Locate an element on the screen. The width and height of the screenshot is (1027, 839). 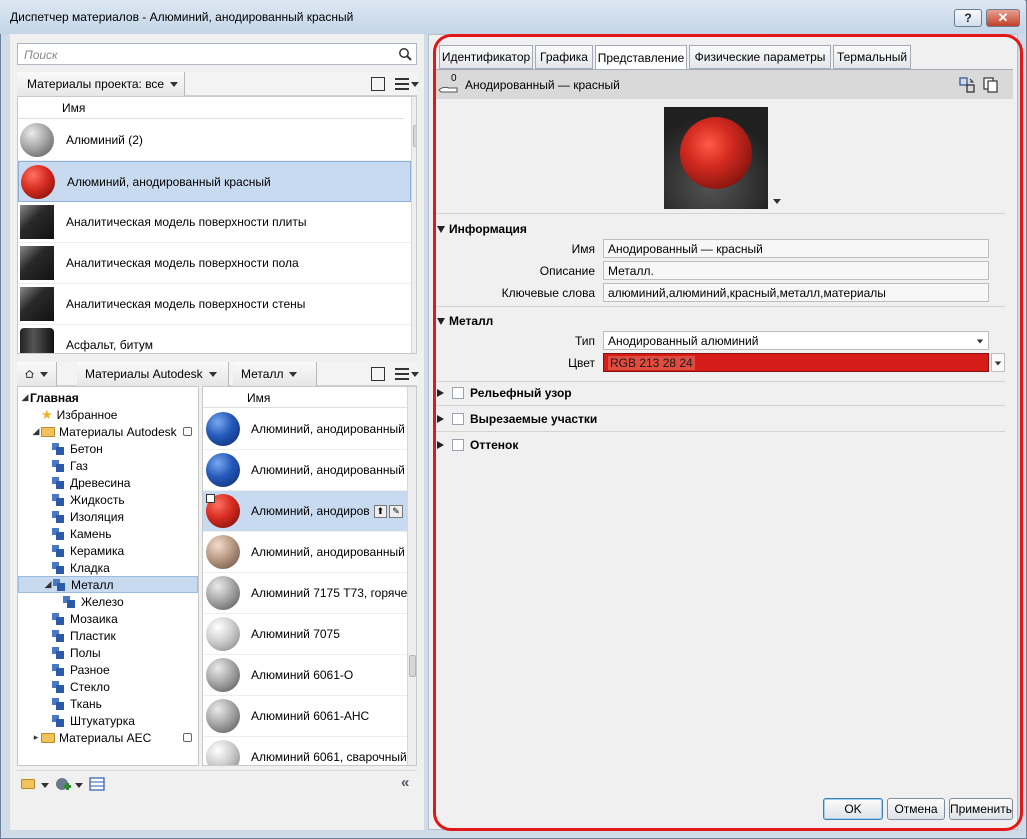
project-scrollbar is located at coordinates (413, 225).